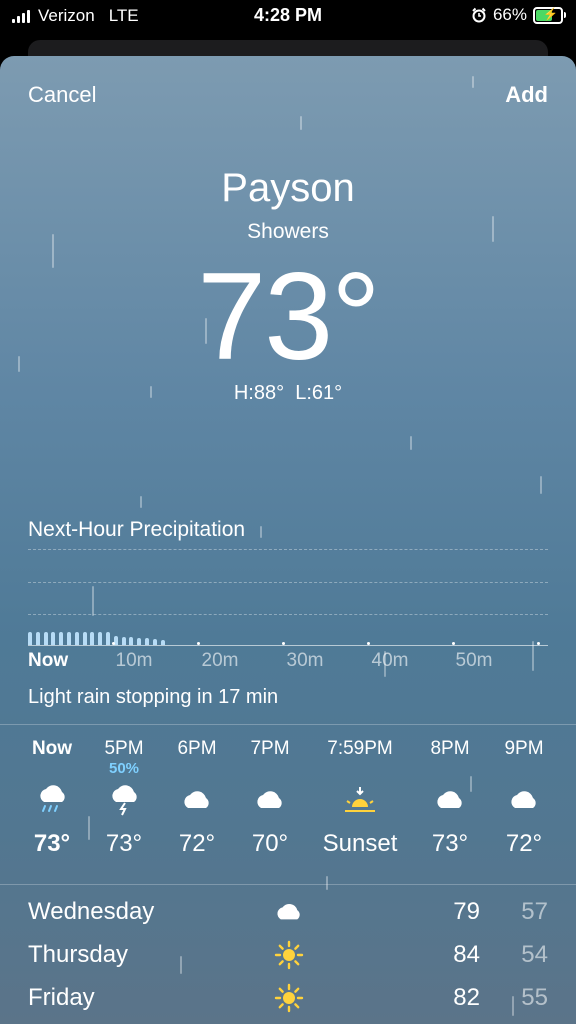  Describe the element at coordinates (288, 16) in the screenshot. I see `status-bar: Verizon LTE 4:28 PM 66% ⚡` at that location.